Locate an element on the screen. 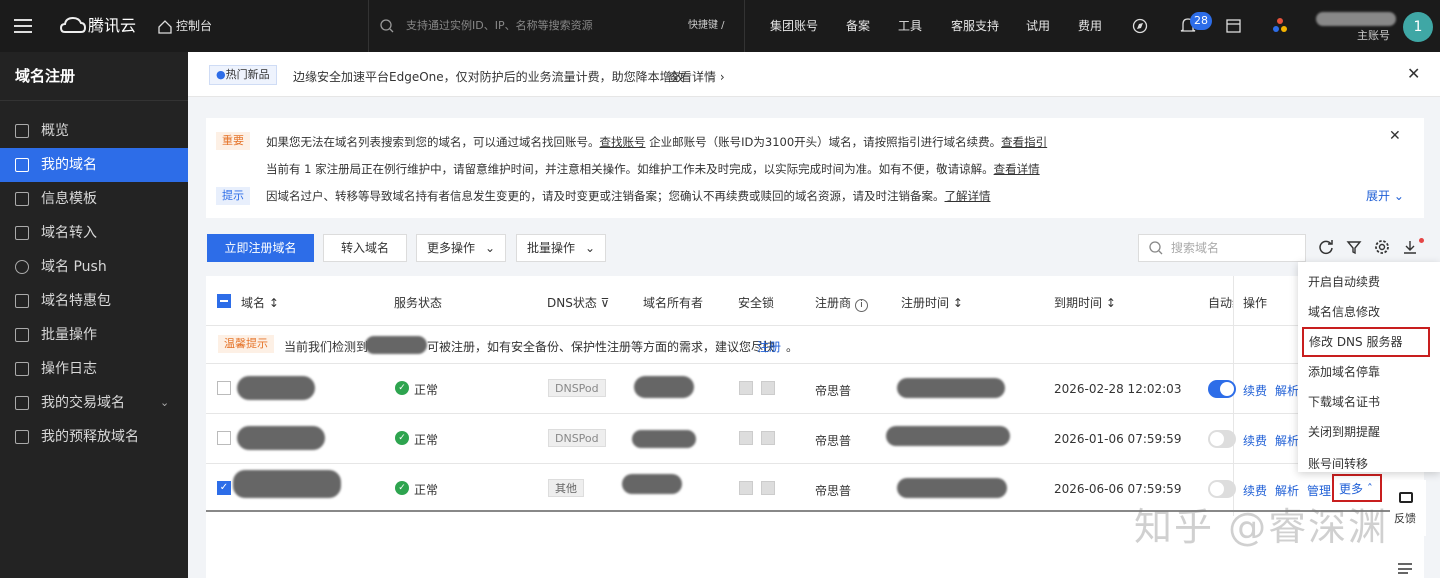 The image size is (1440, 578). nav-billing: 费用 is located at coordinates (1090, 26).